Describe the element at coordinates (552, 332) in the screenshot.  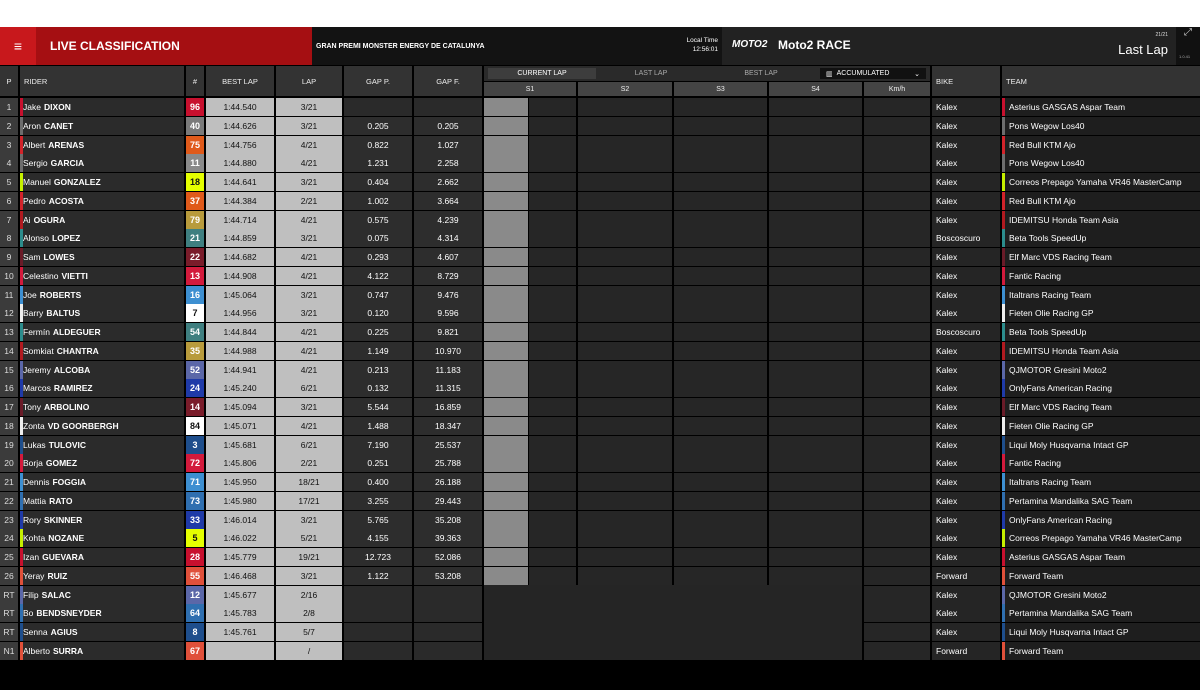
I see `sector-1-time` at that location.